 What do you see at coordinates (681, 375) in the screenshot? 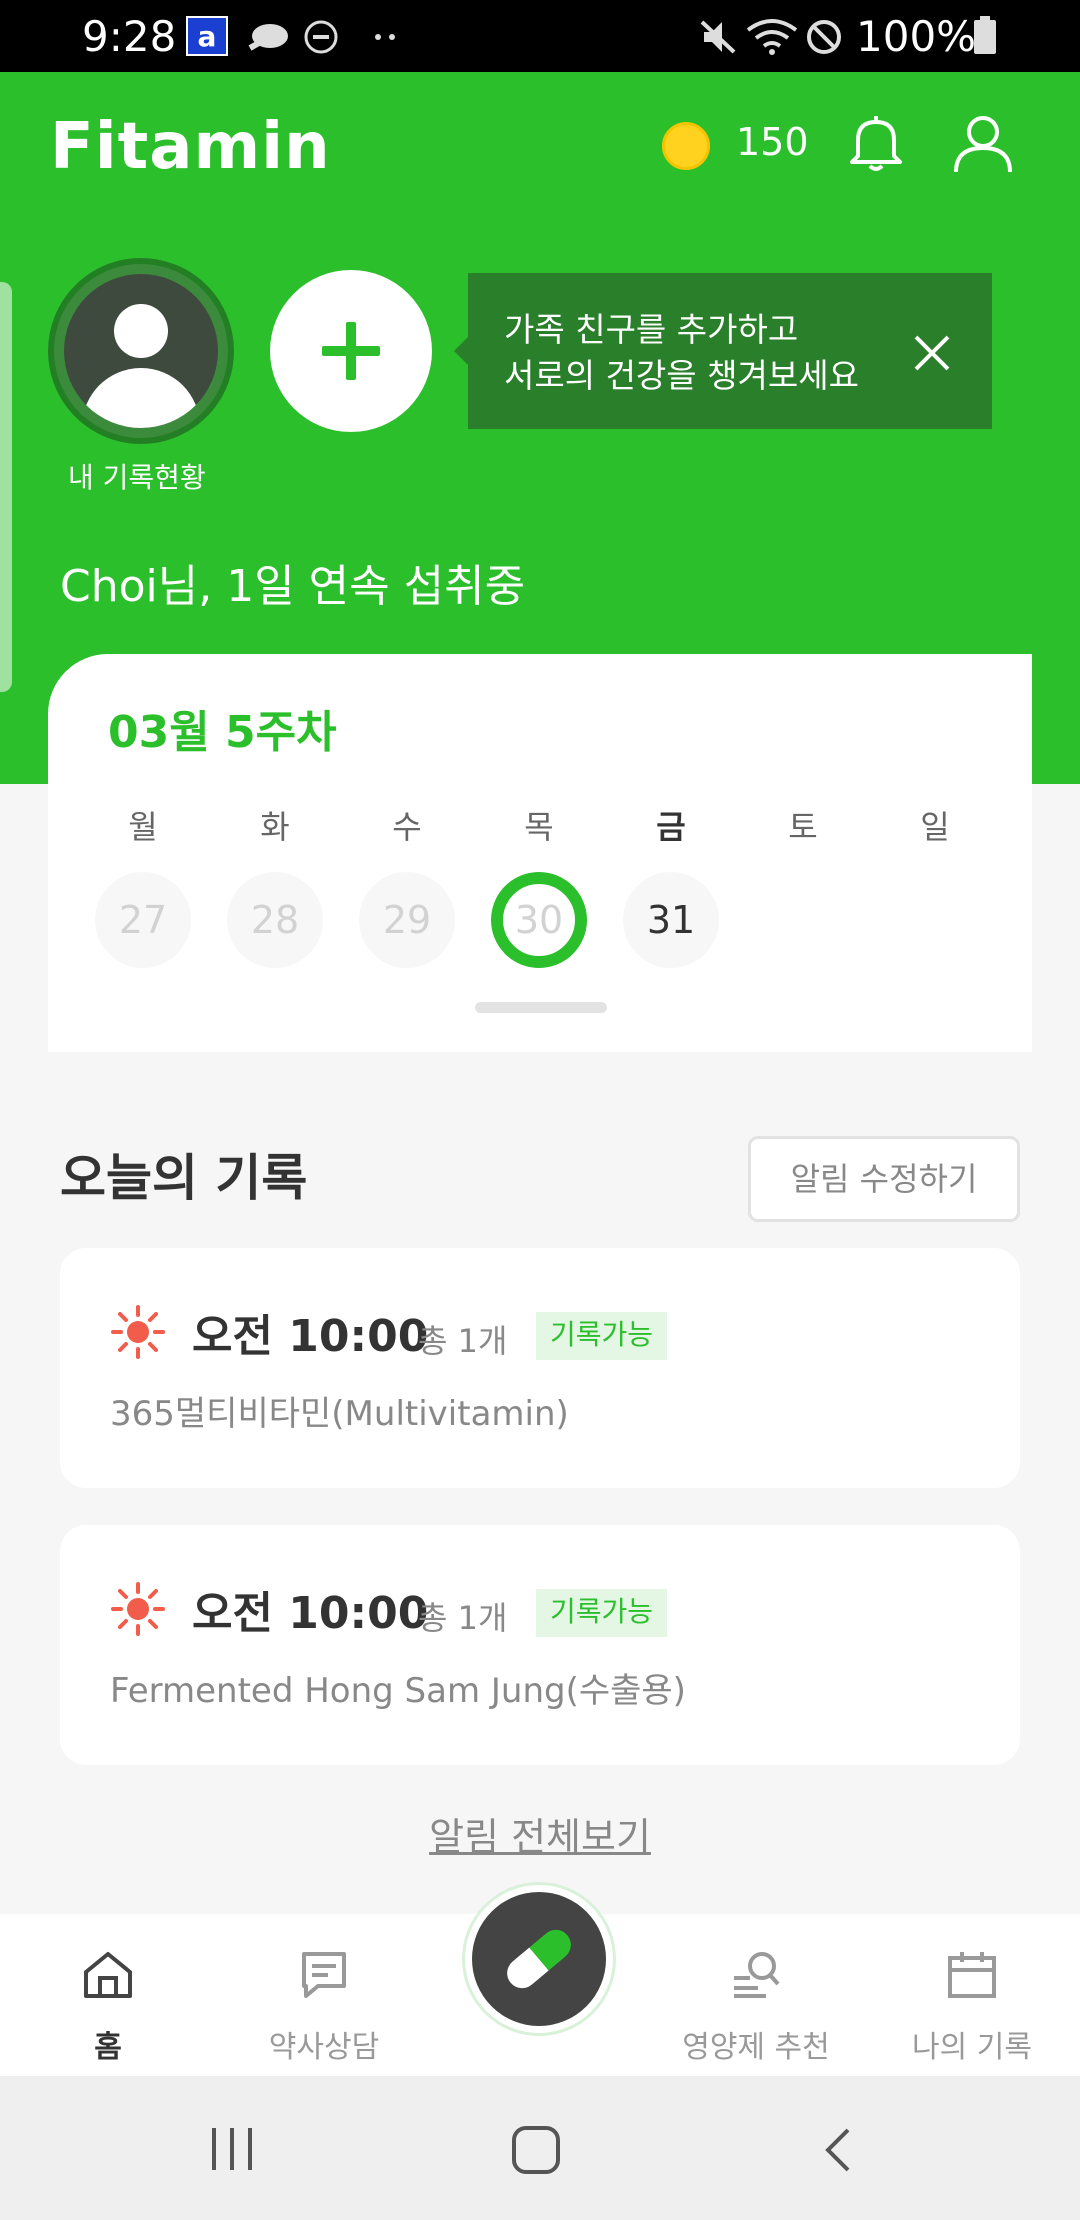
I see `tooltip-line-2: 서로의 건강을 챙겨보세요` at bounding box center [681, 375].